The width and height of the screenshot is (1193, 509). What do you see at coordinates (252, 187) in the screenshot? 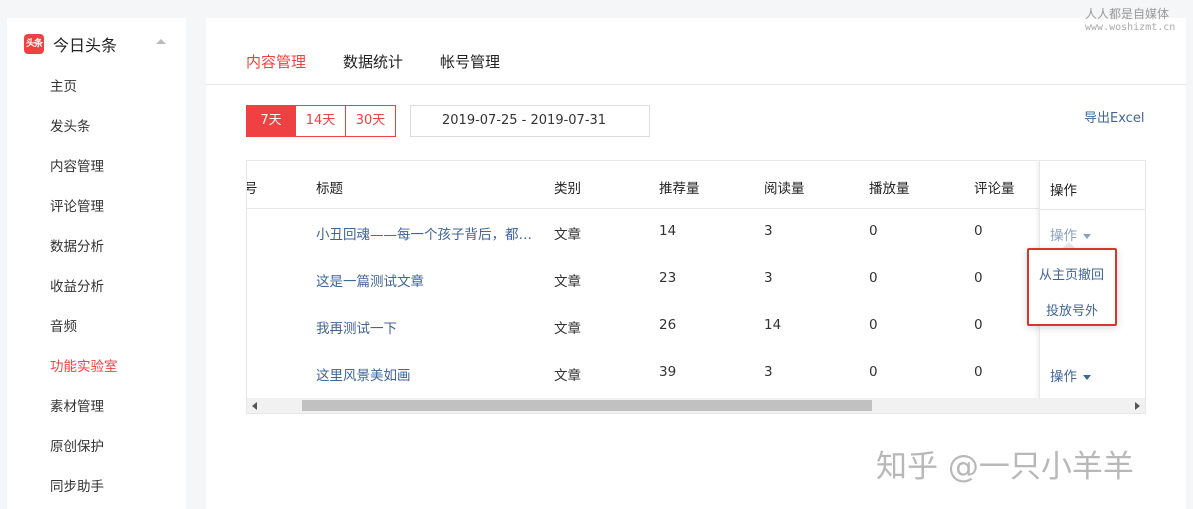
I see `column-header-partial: 号` at bounding box center [252, 187].